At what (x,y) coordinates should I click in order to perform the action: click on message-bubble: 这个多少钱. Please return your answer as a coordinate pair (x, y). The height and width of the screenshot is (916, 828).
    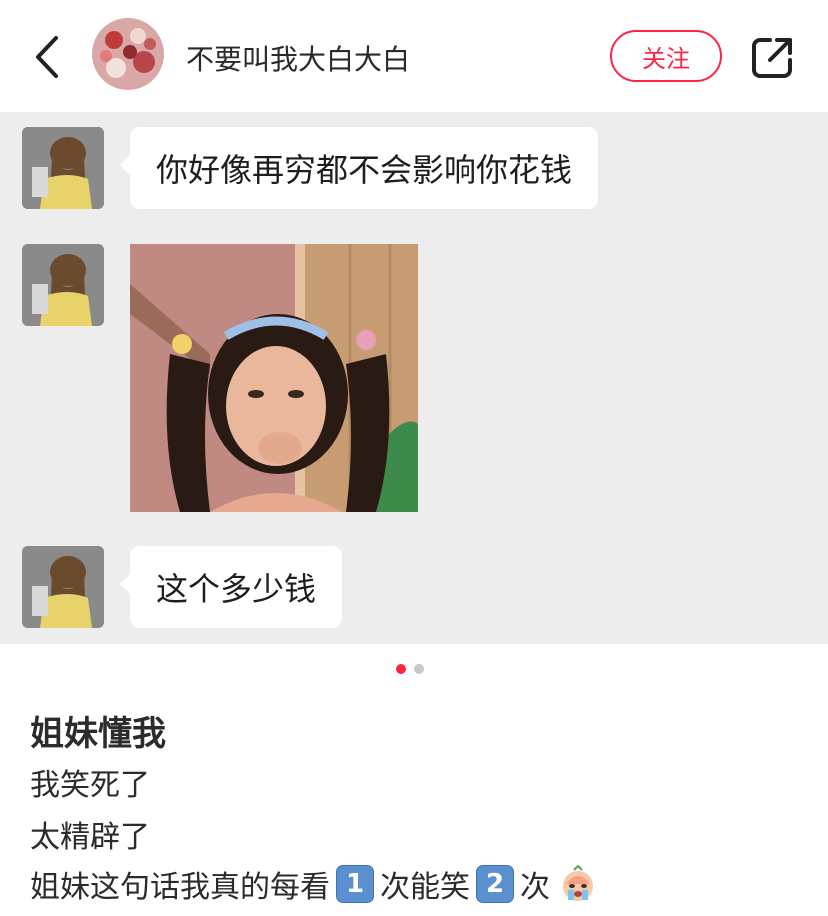
    Looking at the image, I should click on (231, 587).